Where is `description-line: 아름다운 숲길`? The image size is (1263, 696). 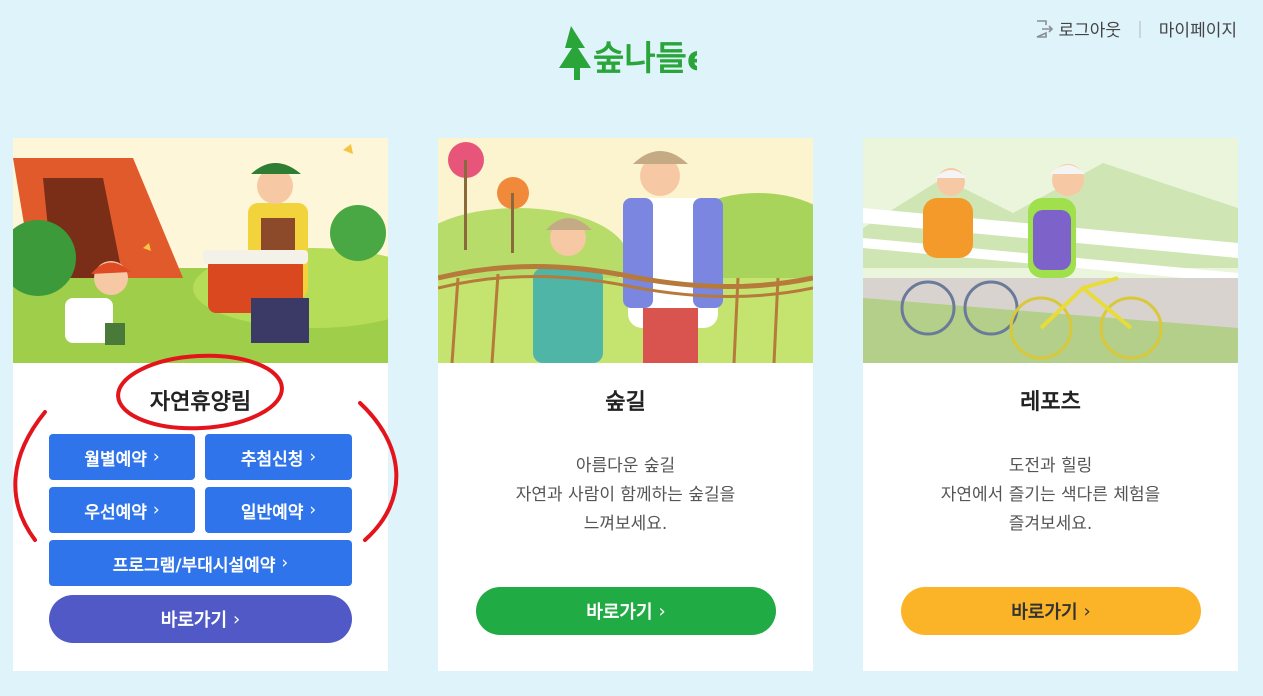
description-line: 아름다운 숲길 is located at coordinates (625, 466).